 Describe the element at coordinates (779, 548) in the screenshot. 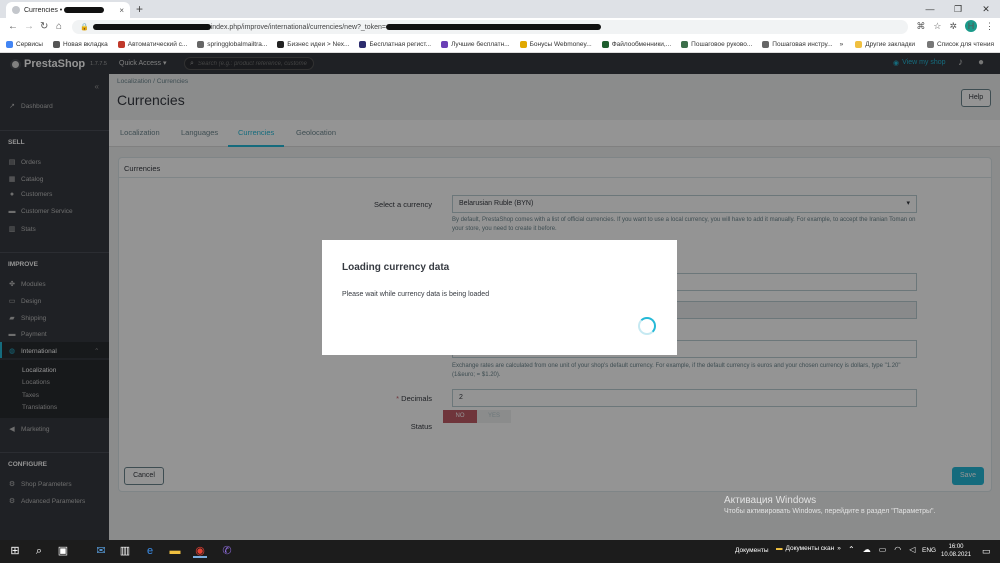

I see `folder-icon: ▬` at that location.